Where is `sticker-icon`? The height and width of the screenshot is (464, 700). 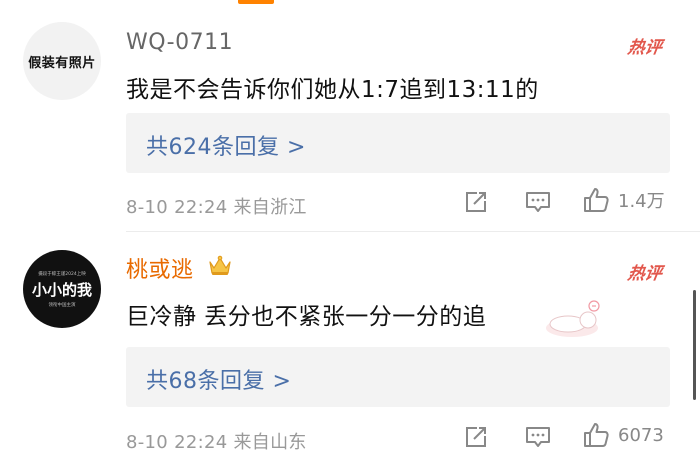 sticker-icon is located at coordinates (573, 318).